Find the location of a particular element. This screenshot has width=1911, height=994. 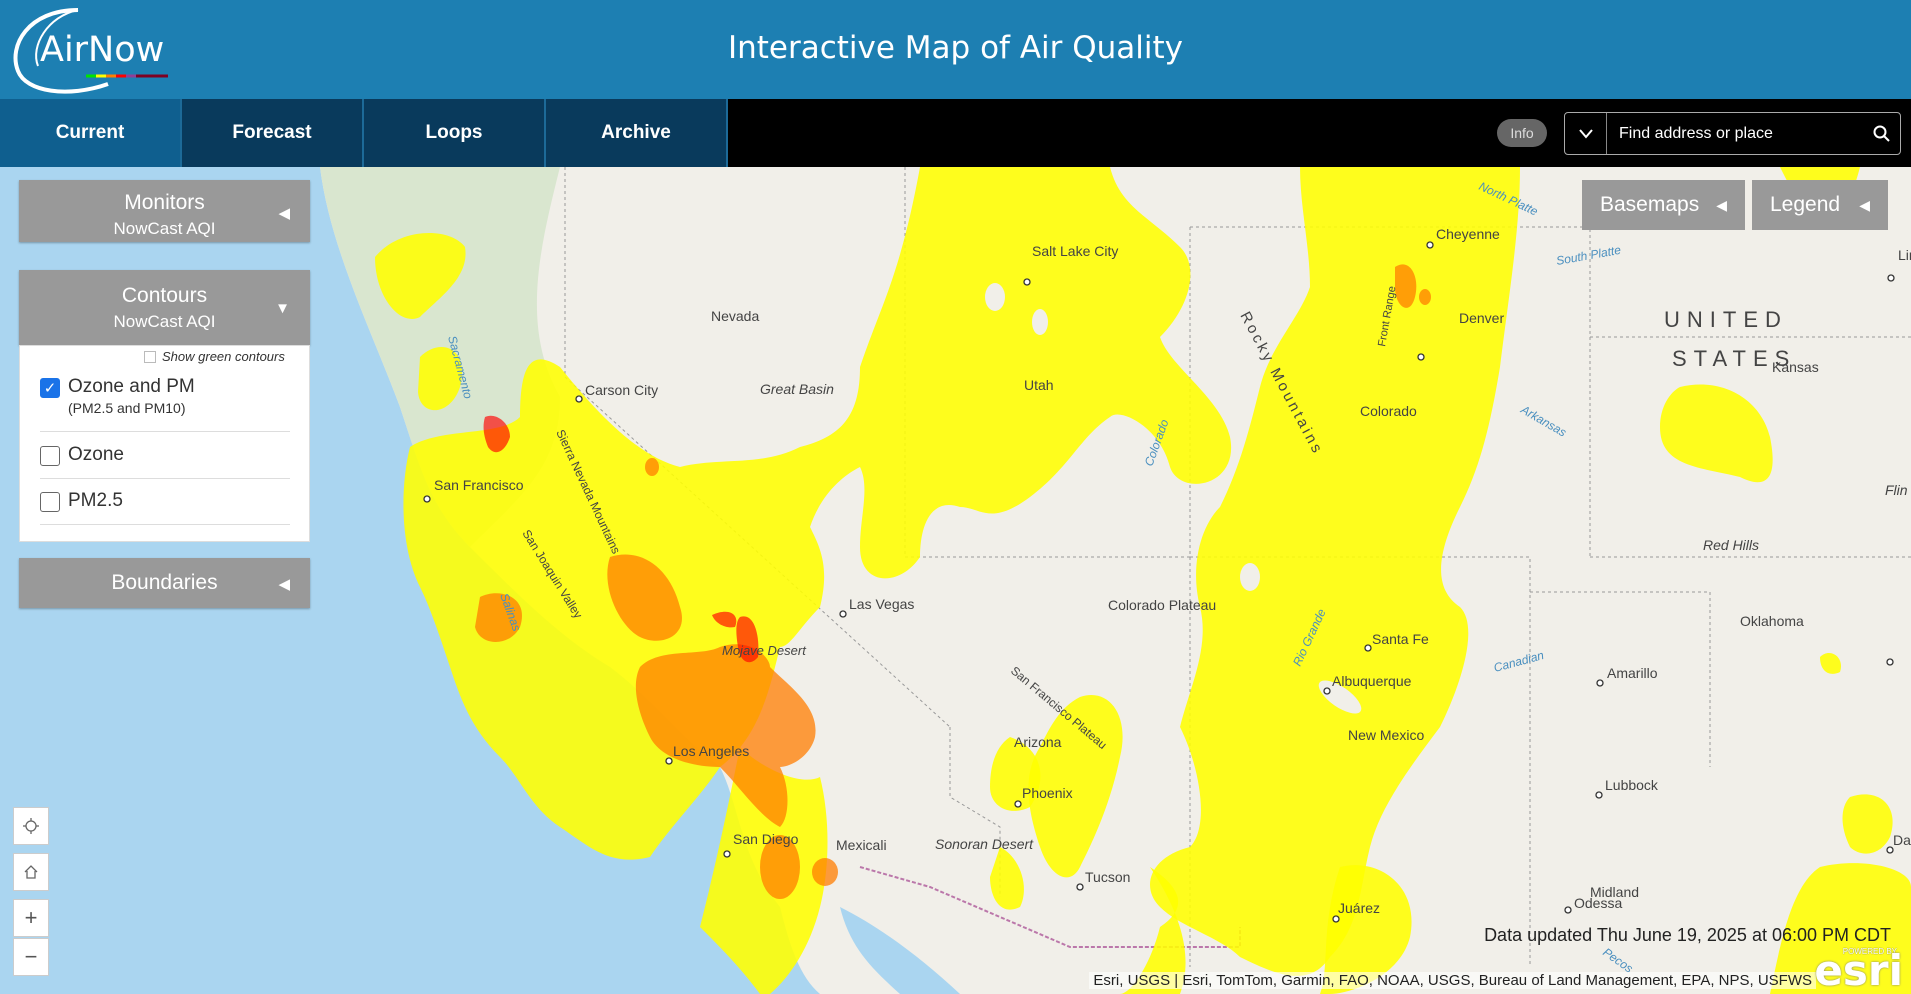

legend-label: Legend is located at coordinates (1805, 204).